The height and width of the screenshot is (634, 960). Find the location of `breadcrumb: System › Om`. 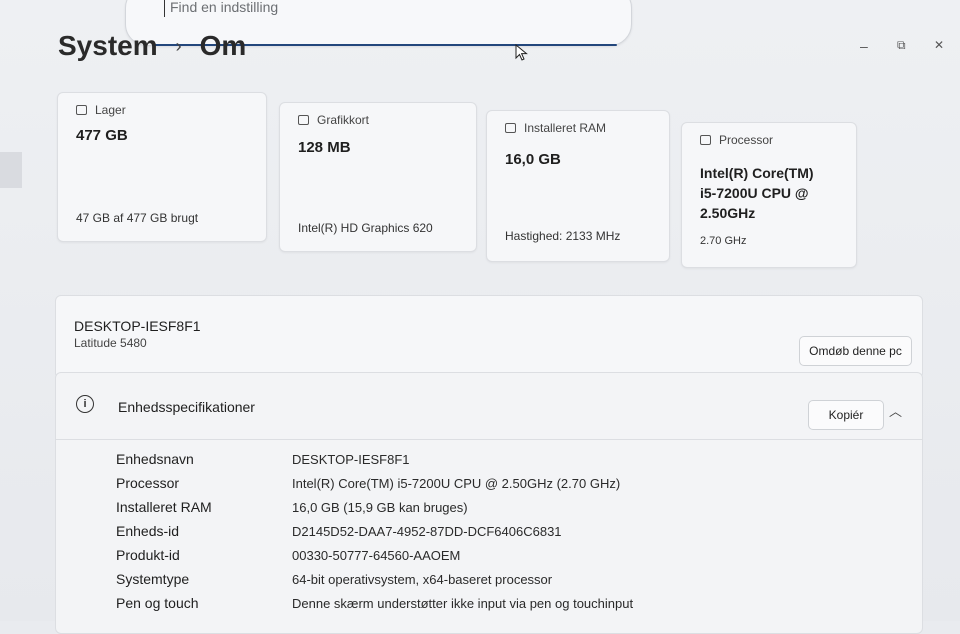

breadcrumb: System › Om is located at coordinates (152, 46).